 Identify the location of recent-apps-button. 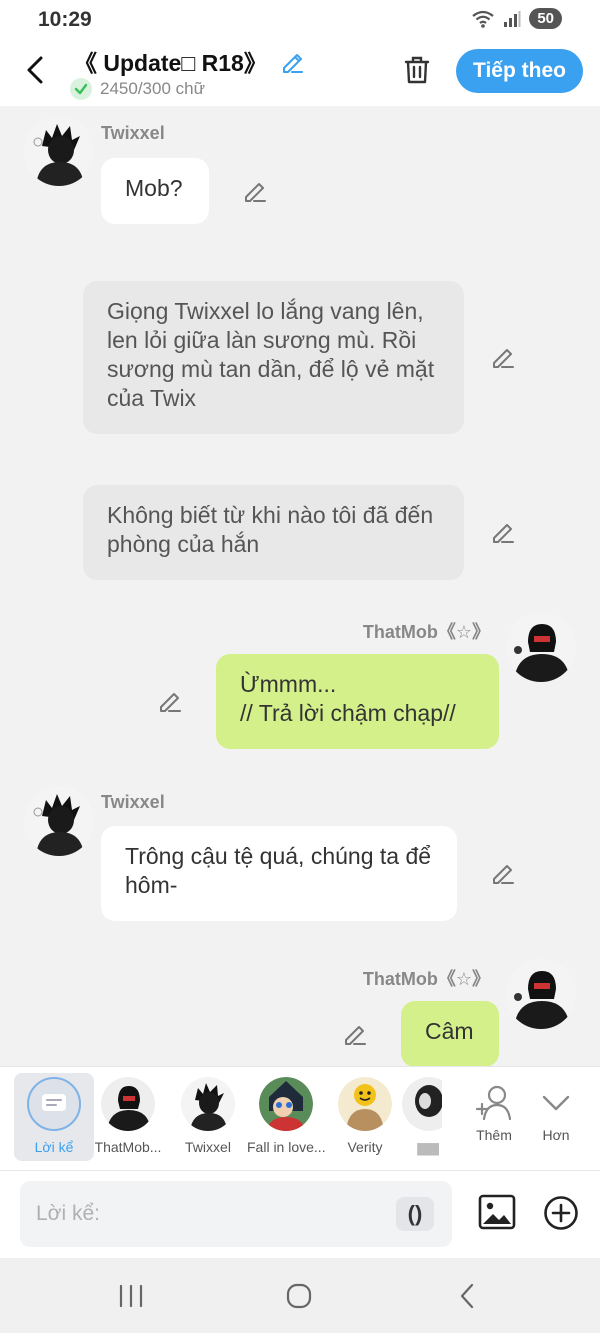
(131, 1296).